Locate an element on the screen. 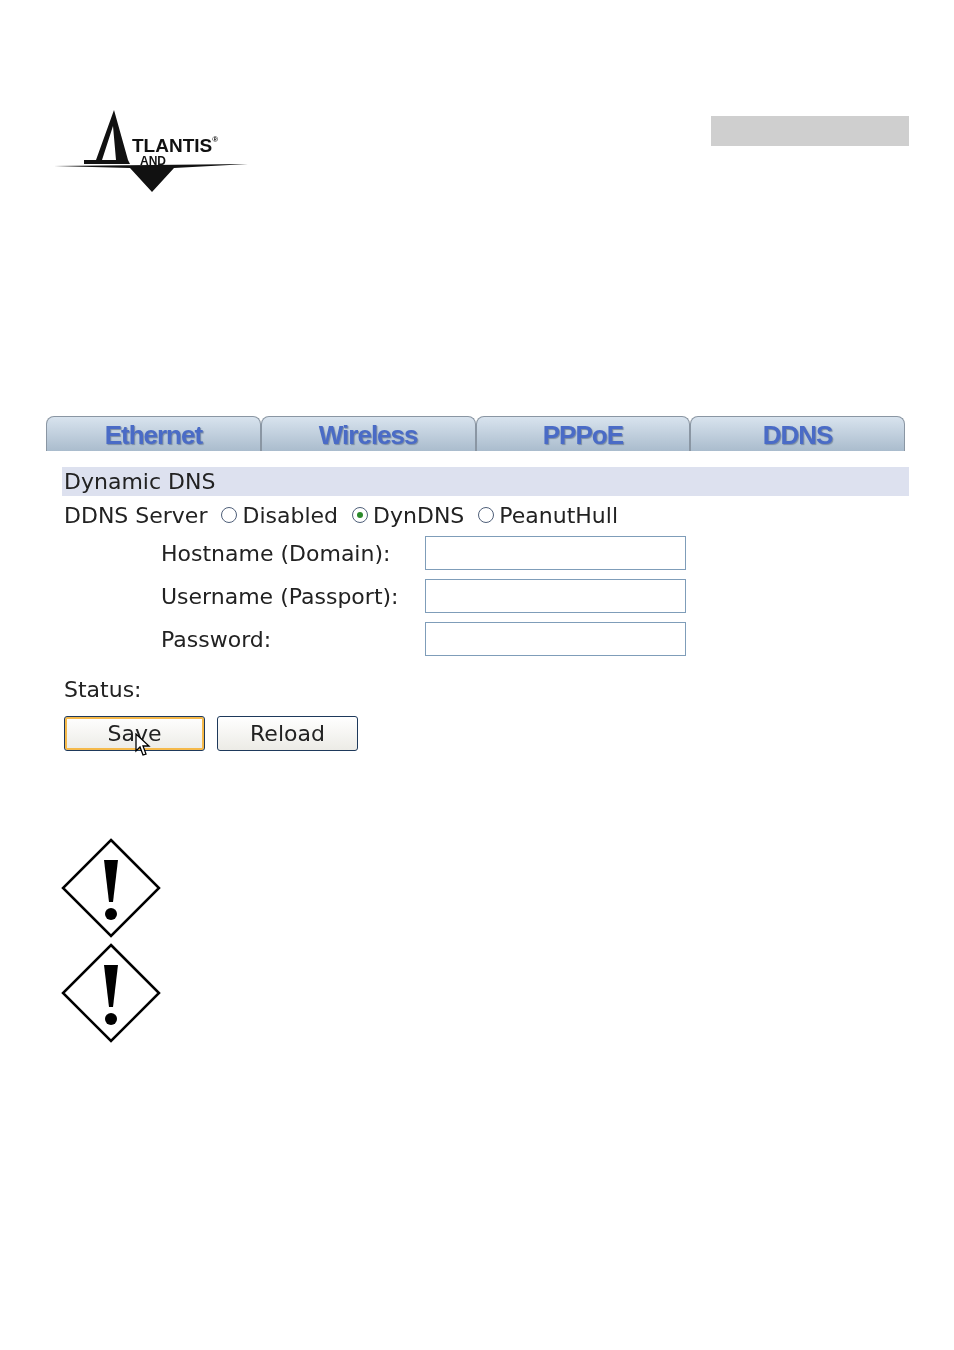 The image size is (954, 1350). field-label: Username (Passport): is located at coordinates (280, 596).